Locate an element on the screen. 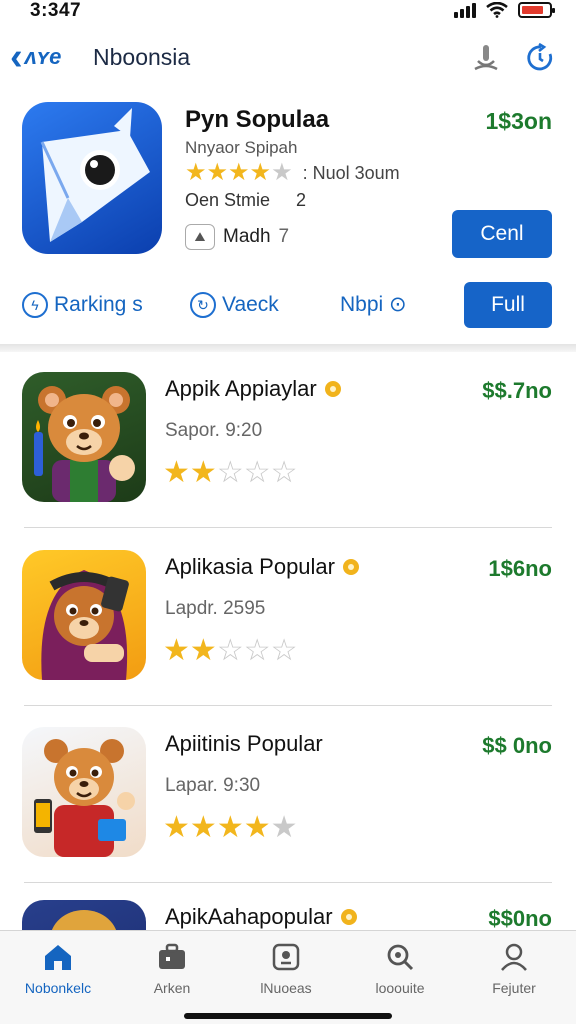 The height and width of the screenshot is (1024, 576). info-value: 2 is located at coordinates (301, 200).